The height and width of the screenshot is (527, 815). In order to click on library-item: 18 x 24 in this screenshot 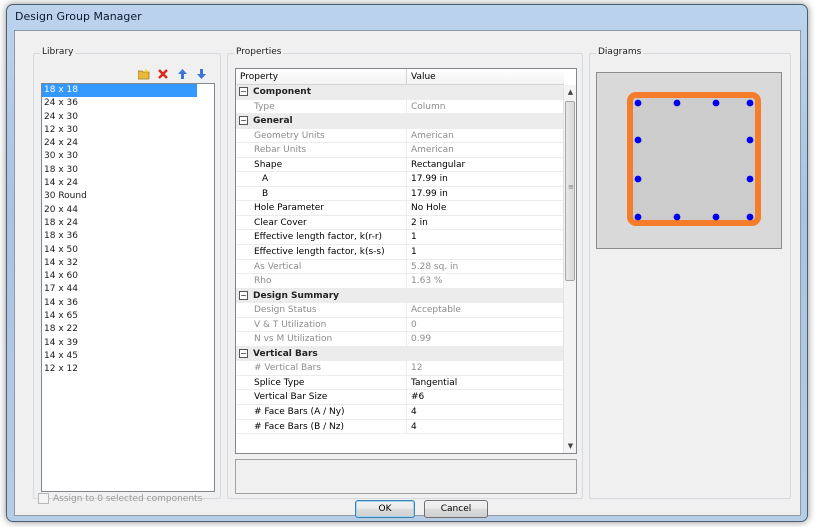, I will do `click(128, 223)`.